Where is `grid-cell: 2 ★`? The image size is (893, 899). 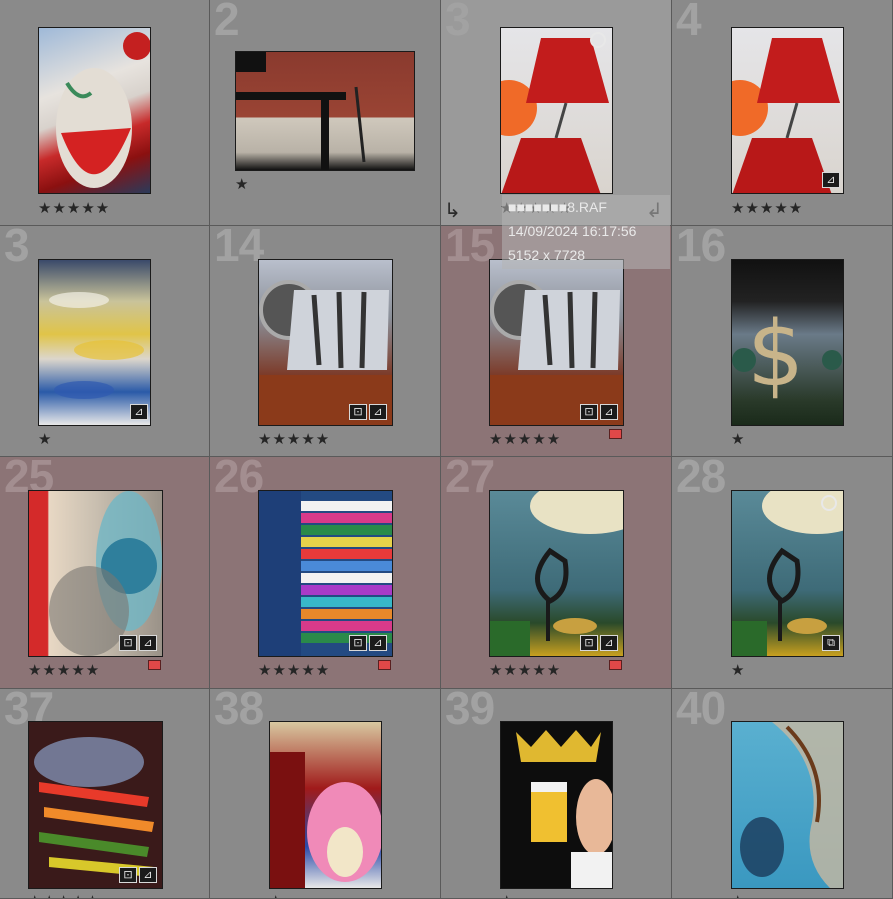 grid-cell: 2 ★ is located at coordinates (325, 113).